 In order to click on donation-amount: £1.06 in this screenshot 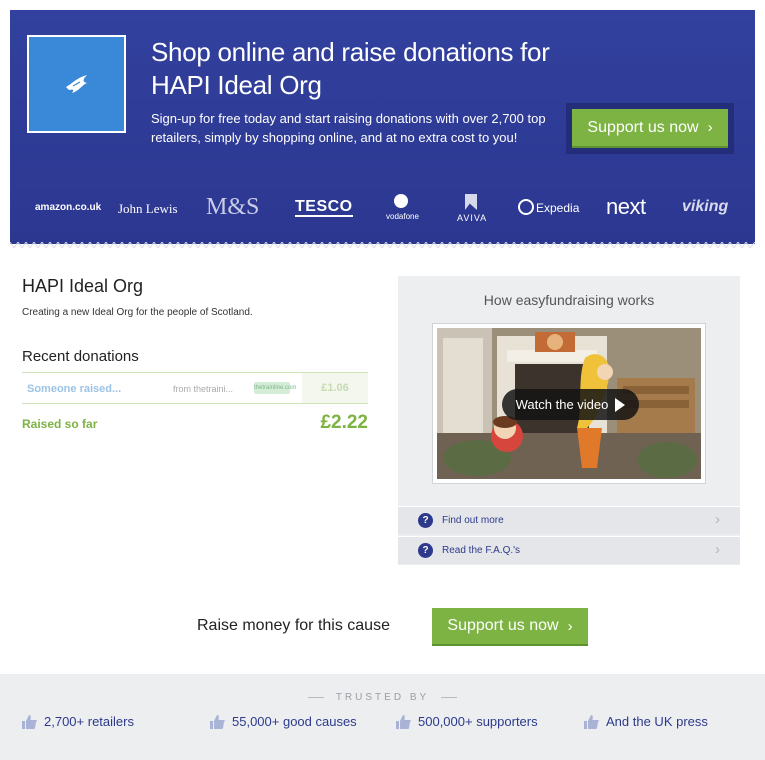, I will do `click(335, 388)`.